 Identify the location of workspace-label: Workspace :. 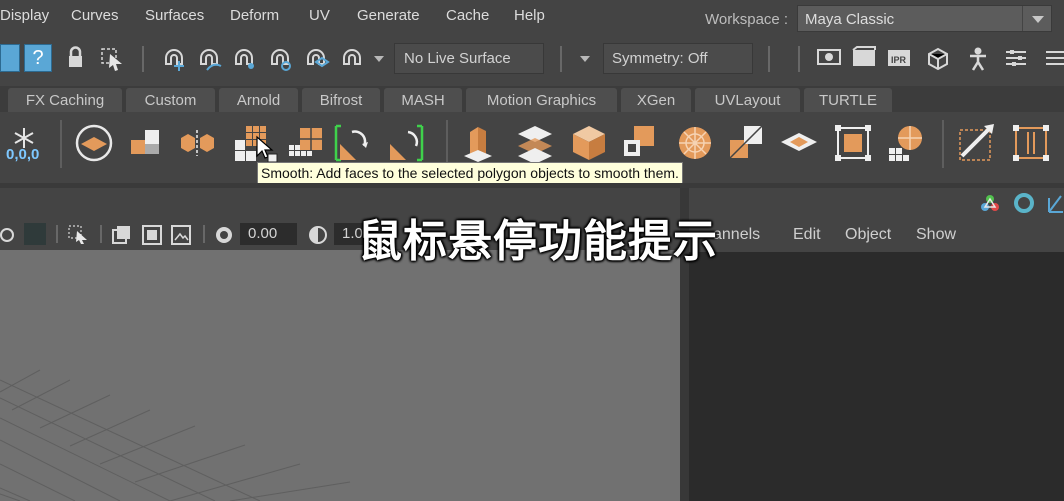
(747, 19).